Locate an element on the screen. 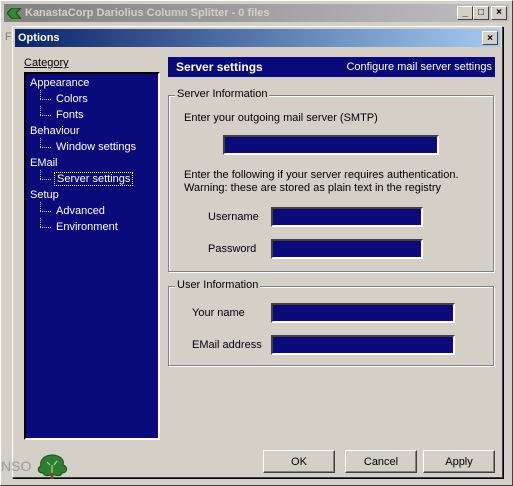 Image resolution: width=513 pixels, height=486 pixels. tree-item-environment: Environment is located at coordinates (92, 226).